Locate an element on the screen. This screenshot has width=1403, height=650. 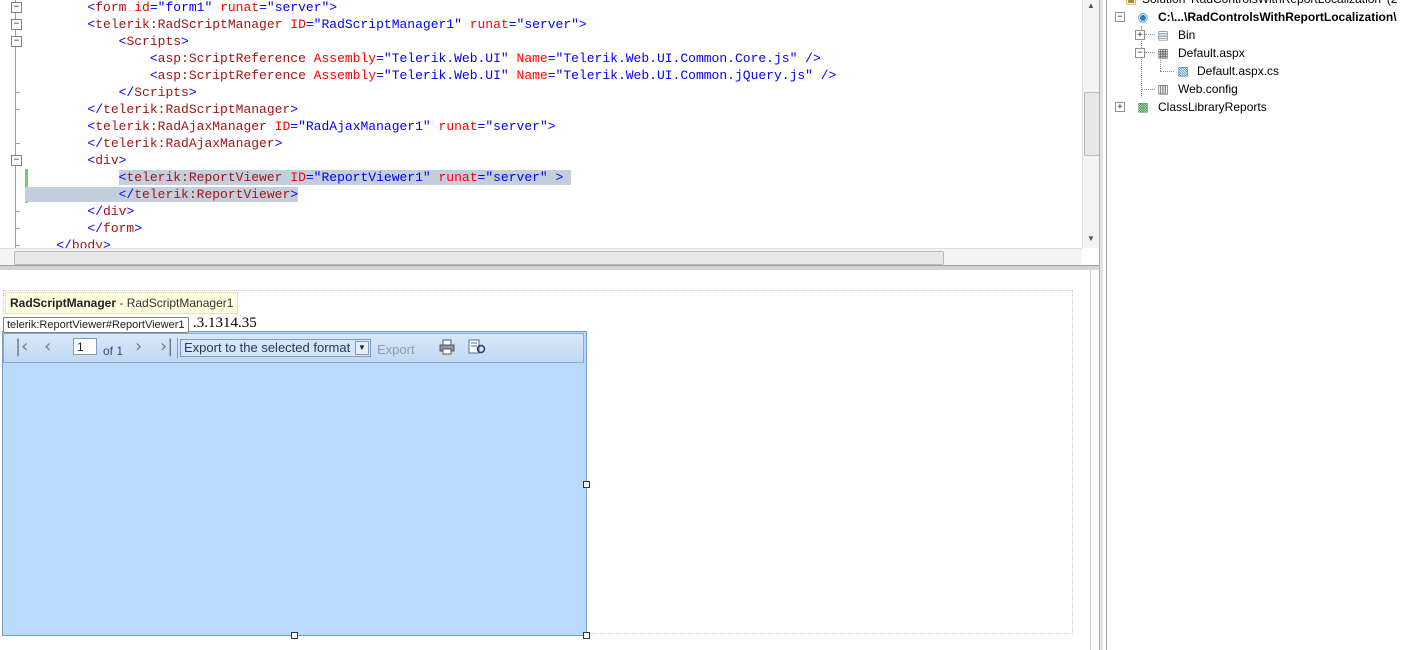
page-count-label: of 1 is located at coordinates (113, 351).